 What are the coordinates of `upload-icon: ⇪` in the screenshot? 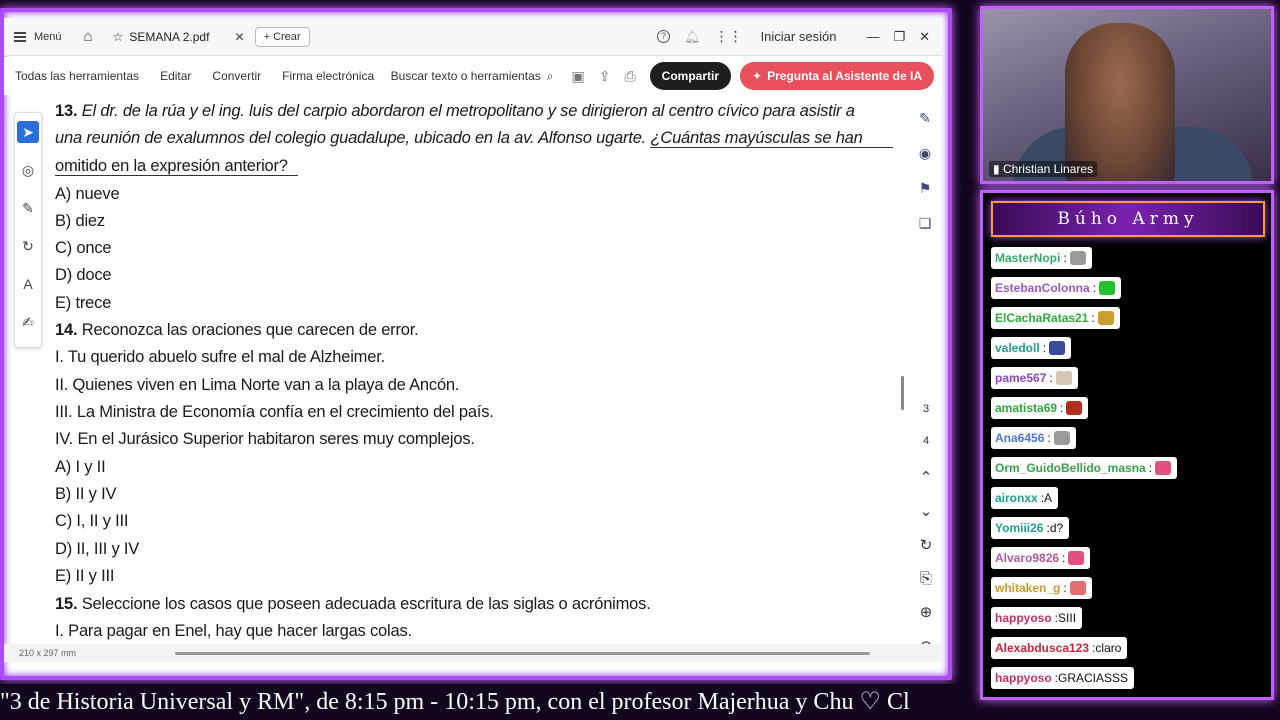 It's located at (605, 76).